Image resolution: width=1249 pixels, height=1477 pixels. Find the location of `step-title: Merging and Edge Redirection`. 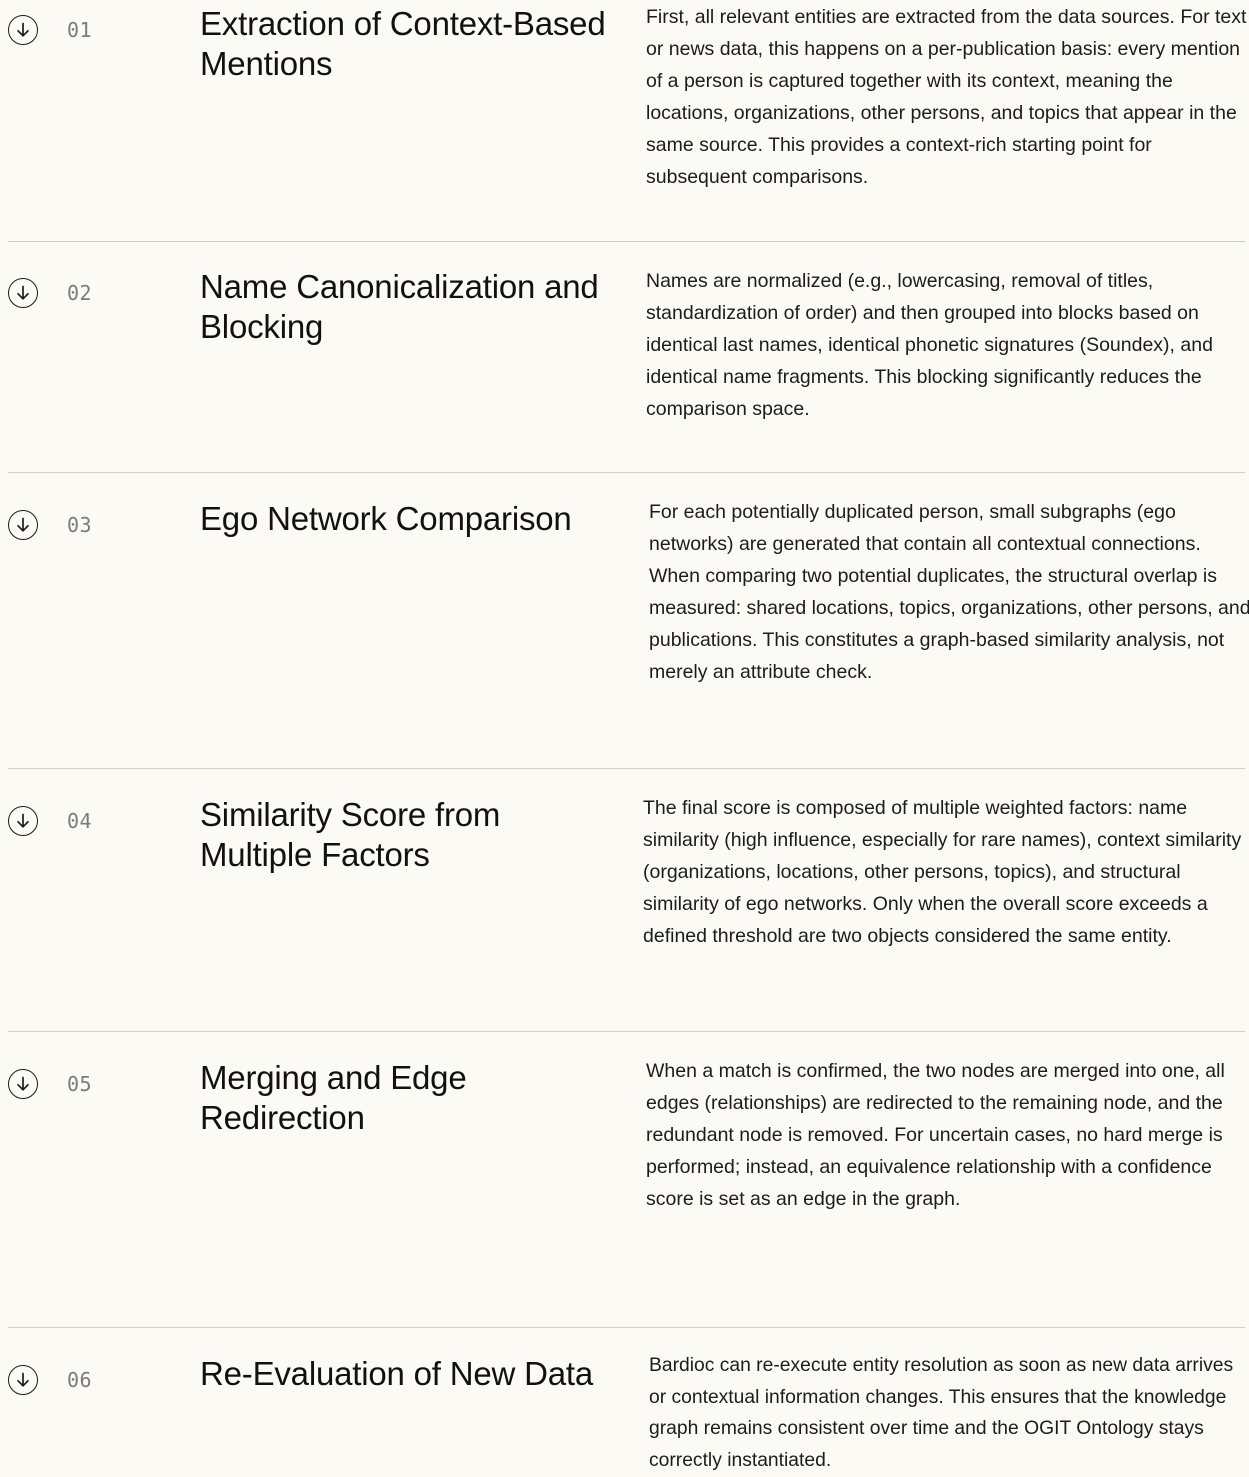

step-title: Merging and Edge Redirection is located at coordinates (333, 1097).